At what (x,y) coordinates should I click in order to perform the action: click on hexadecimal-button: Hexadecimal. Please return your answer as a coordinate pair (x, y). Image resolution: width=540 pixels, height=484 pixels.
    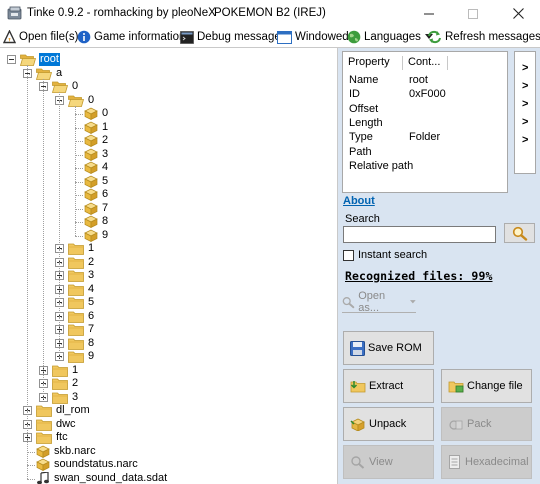
    Looking at the image, I should click on (486, 462).